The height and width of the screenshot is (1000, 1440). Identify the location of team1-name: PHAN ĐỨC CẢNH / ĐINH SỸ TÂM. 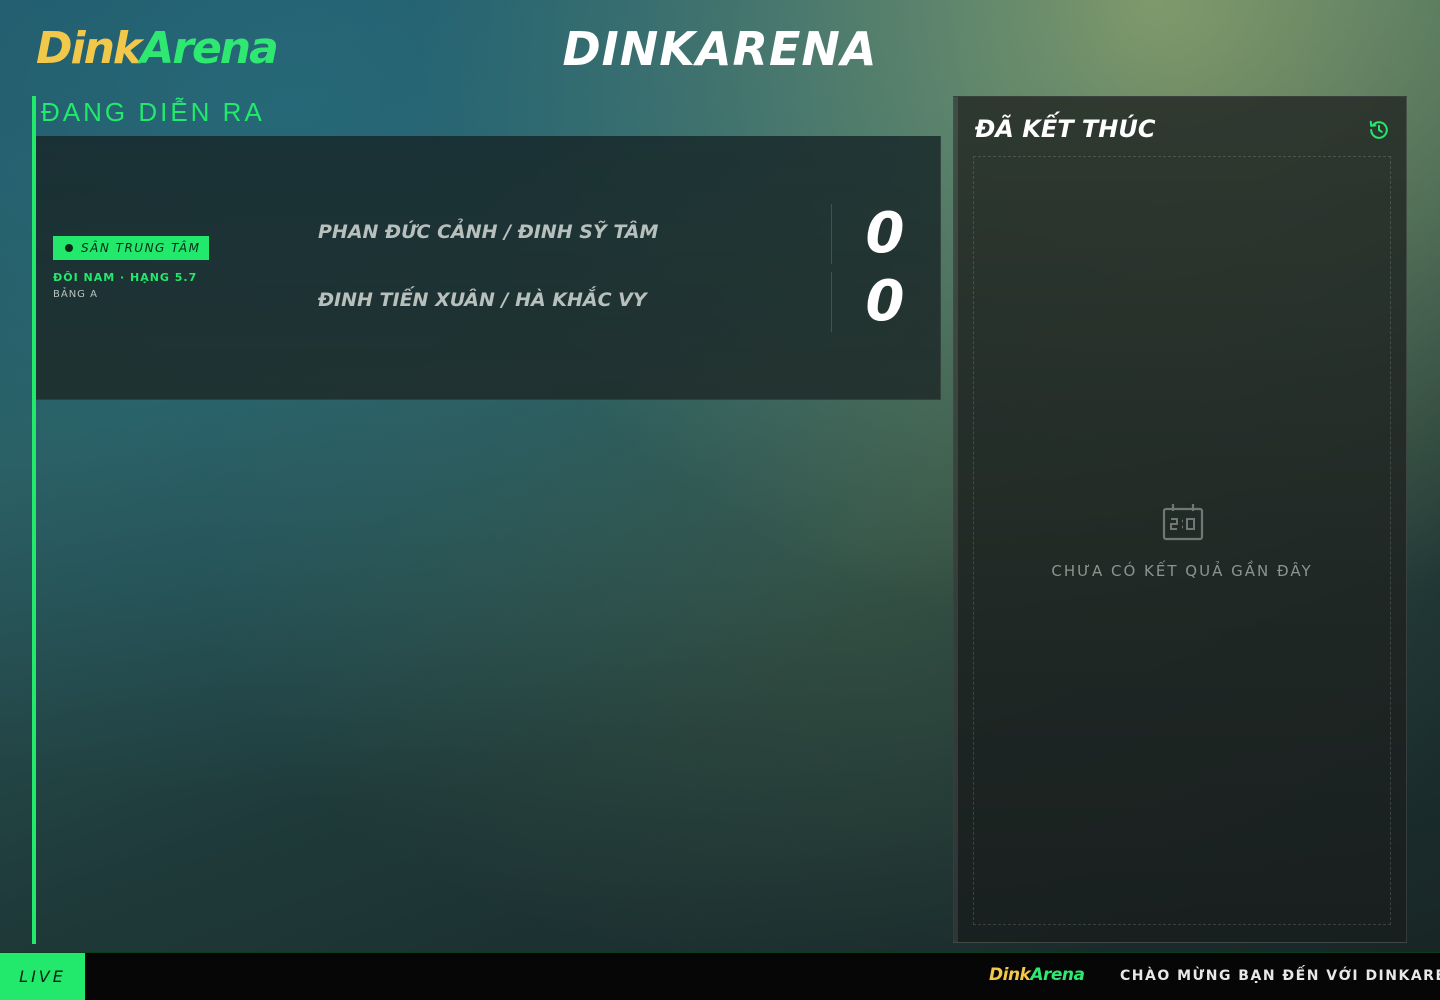
(488, 232).